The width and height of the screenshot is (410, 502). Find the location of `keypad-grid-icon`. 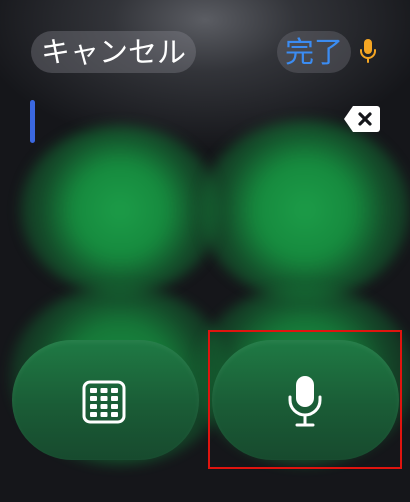

keypad-grid-icon is located at coordinates (104, 402).